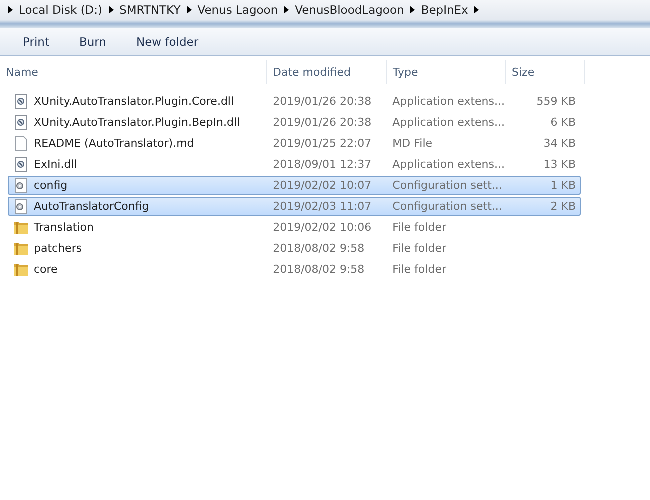 The height and width of the screenshot is (500, 650). Describe the element at coordinates (556, 101) in the screenshot. I see `file-size: 559 KB` at that location.